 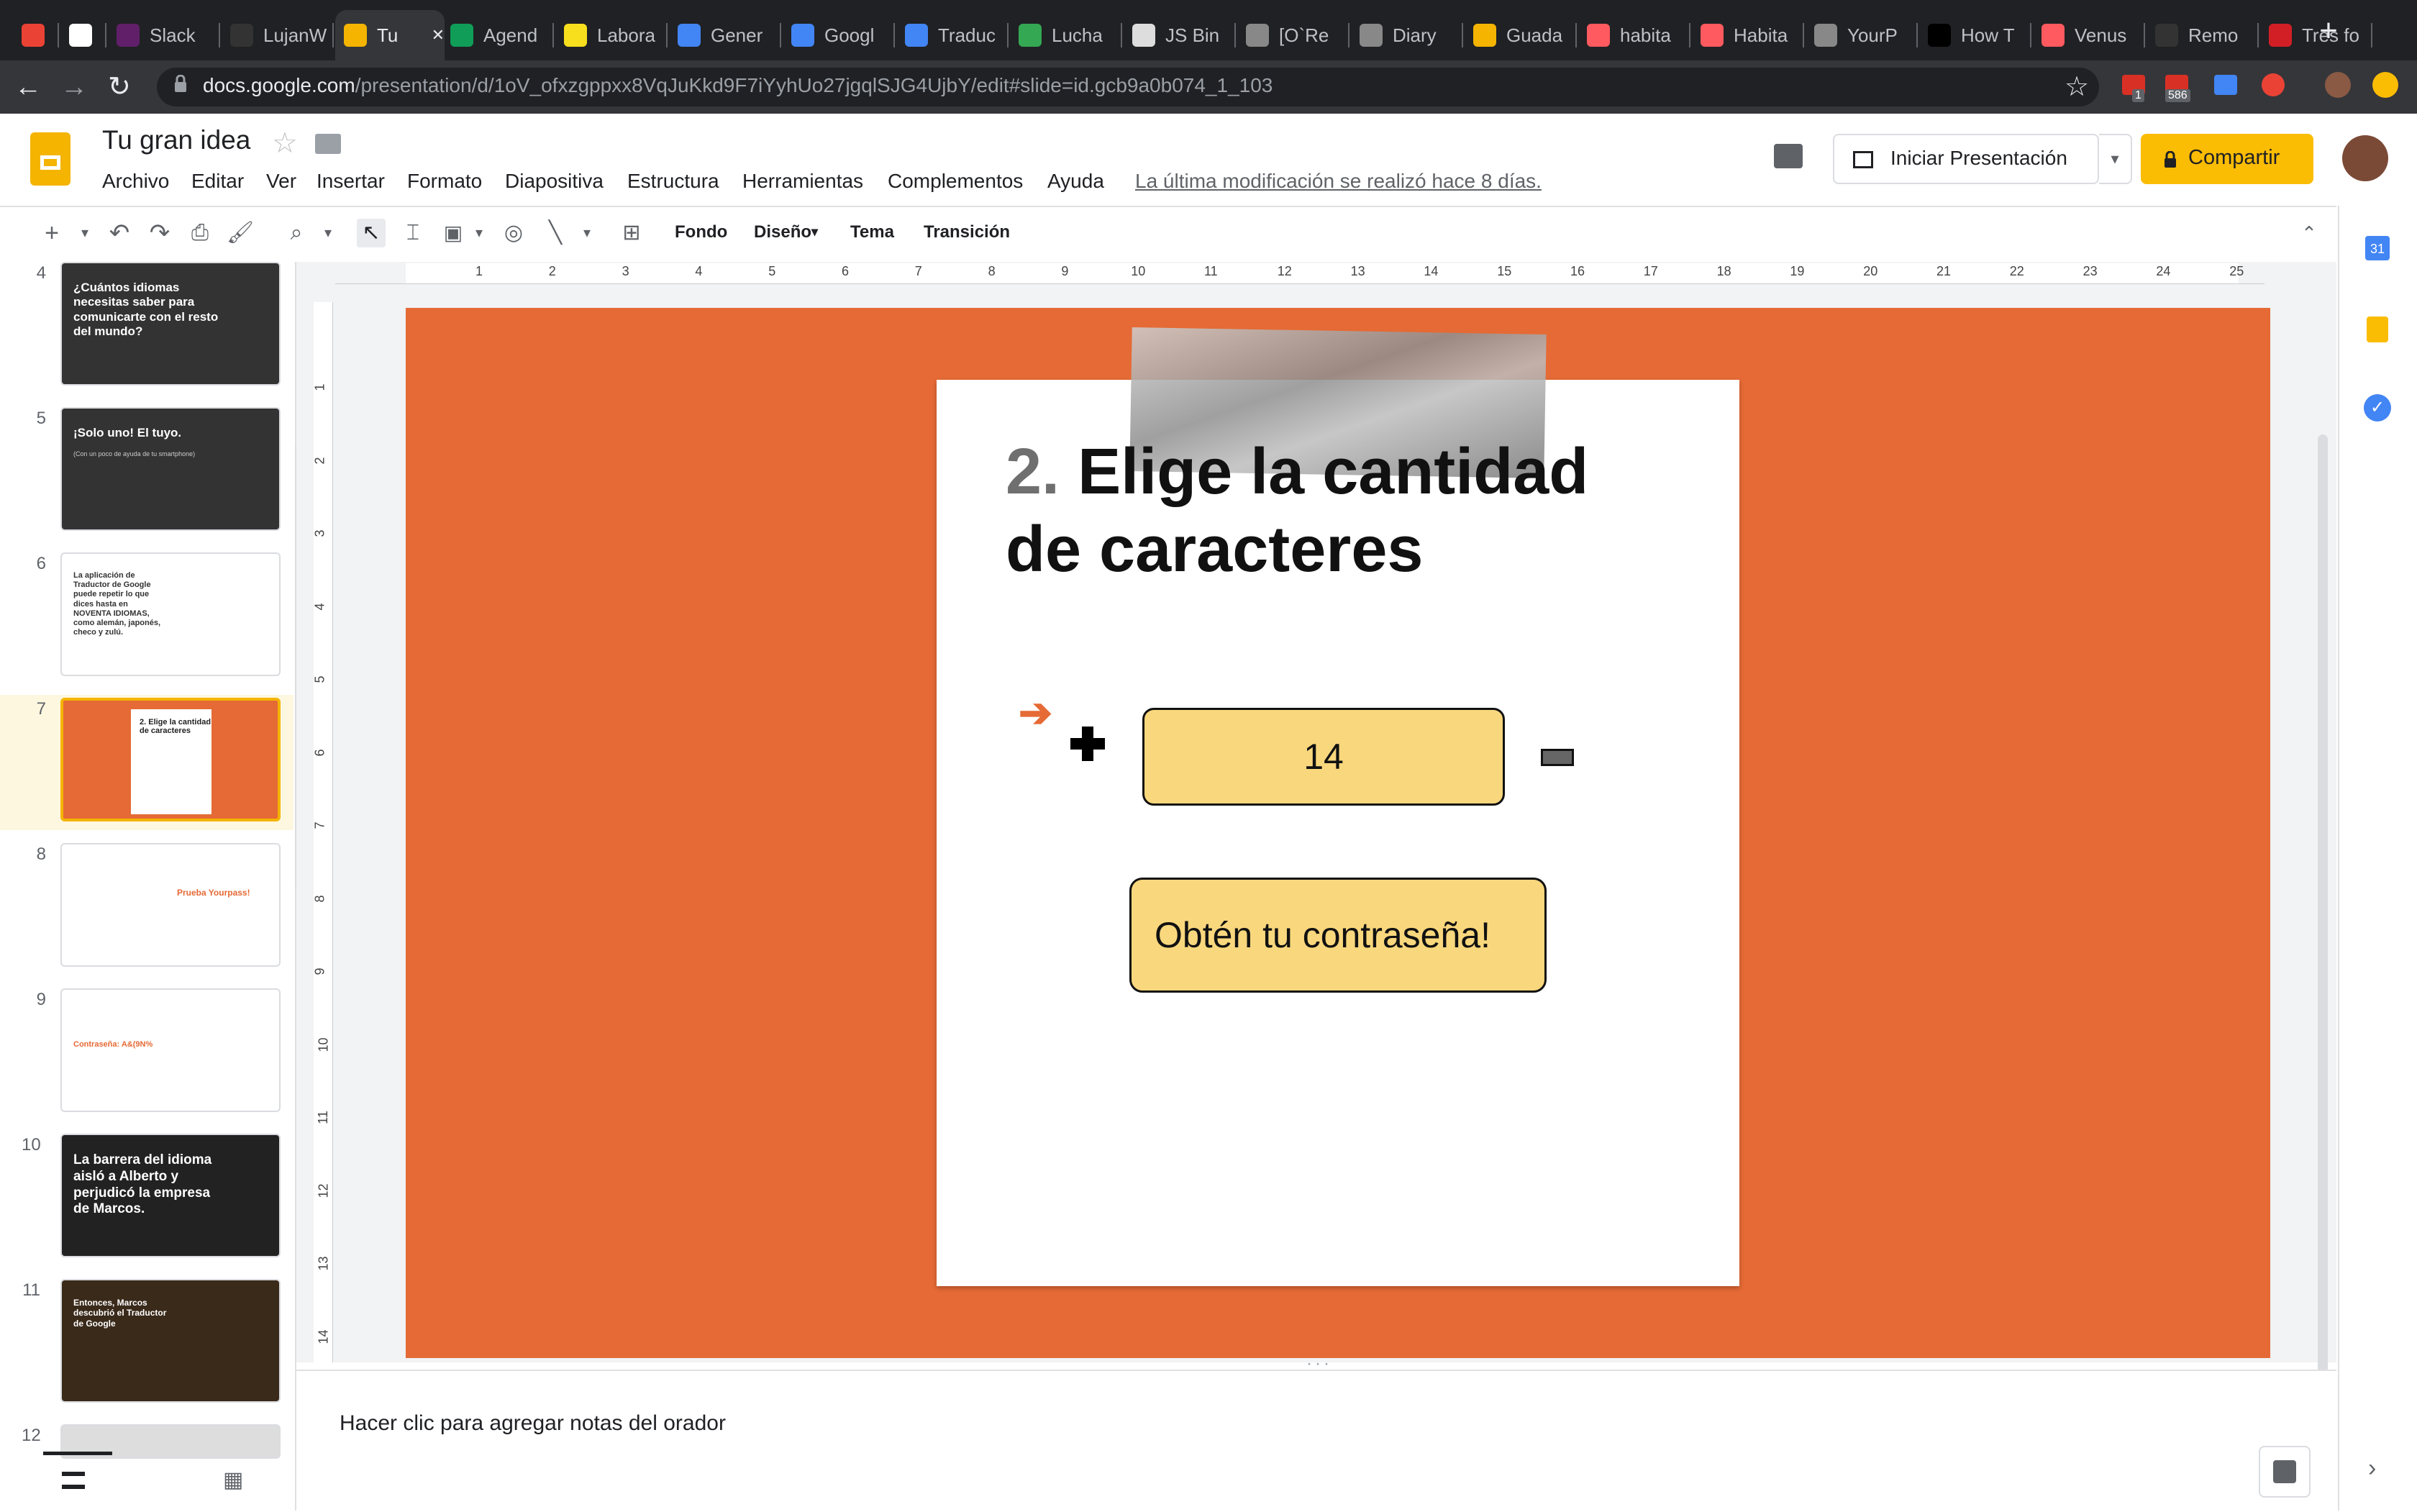 What do you see at coordinates (136, 182) in the screenshot?
I see `menu-item: Archivo` at bounding box center [136, 182].